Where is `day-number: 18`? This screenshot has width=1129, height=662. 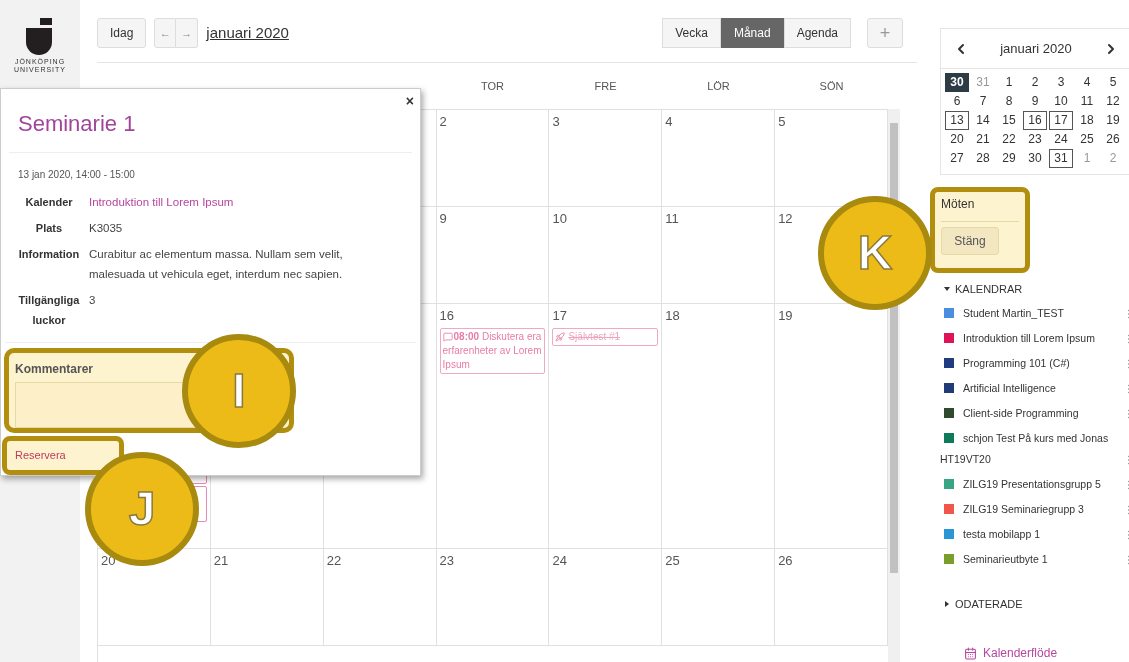
day-number: 18 is located at coordinates (673, 316).